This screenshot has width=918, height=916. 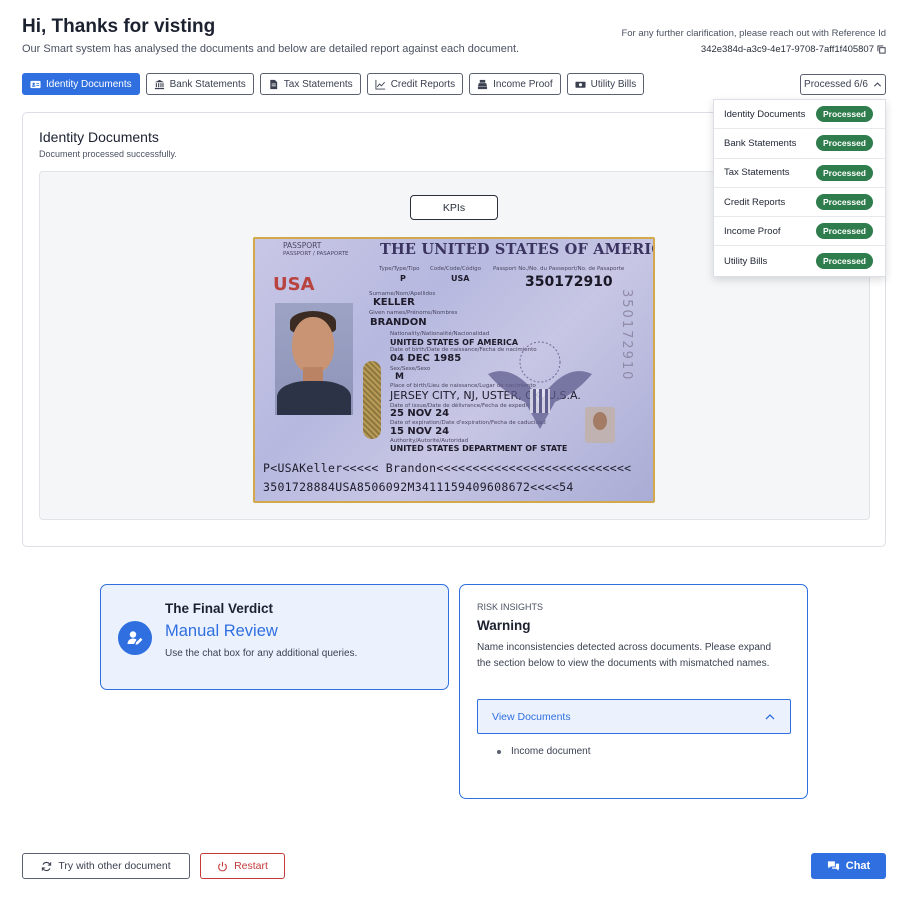 I want to click on hologram-strip, so click(x=372, y=400).